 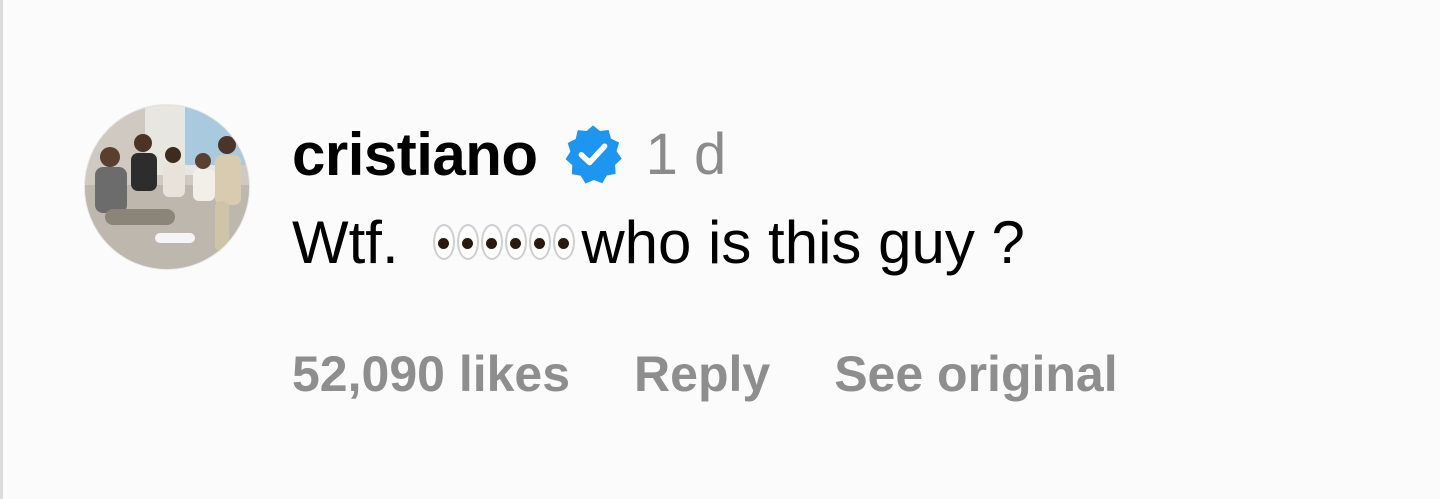 What do you see at coordinates (975, 374) in the screenshot?
I see `see-original-button: See original` at bounding box center [975, 374].